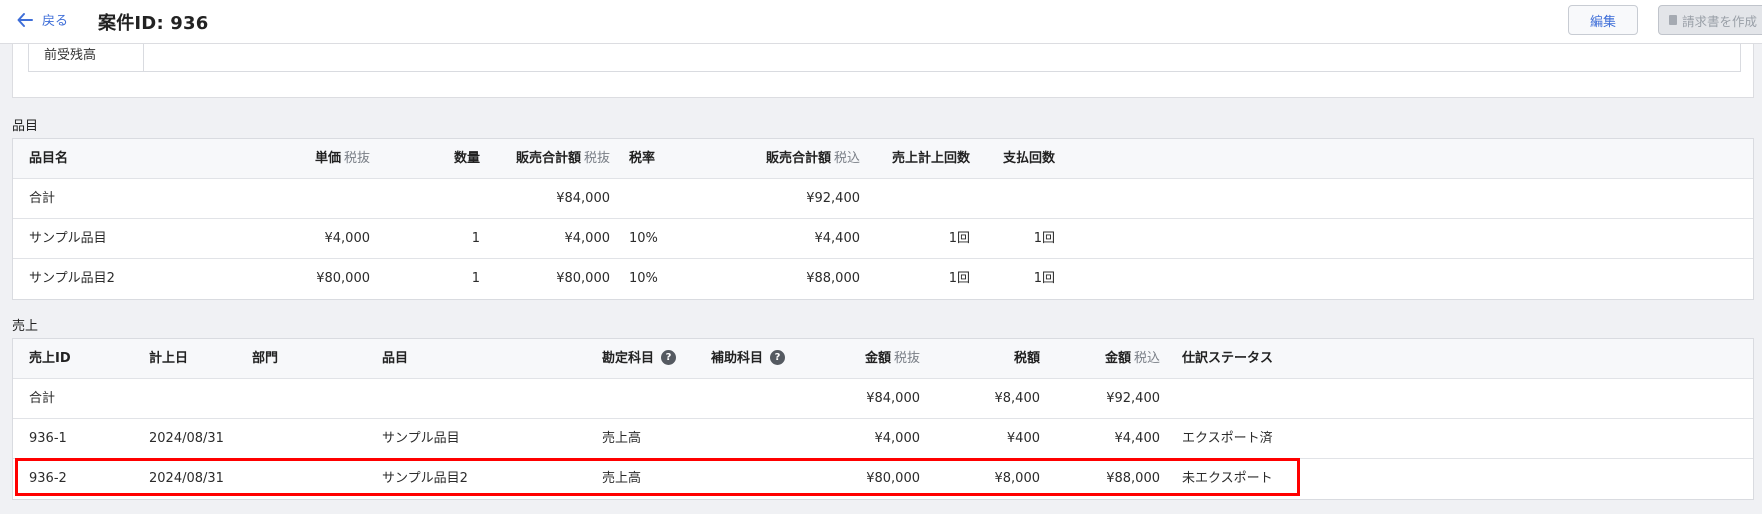  I want to click on col-sales-id: 売上ID, so click(50, 358).